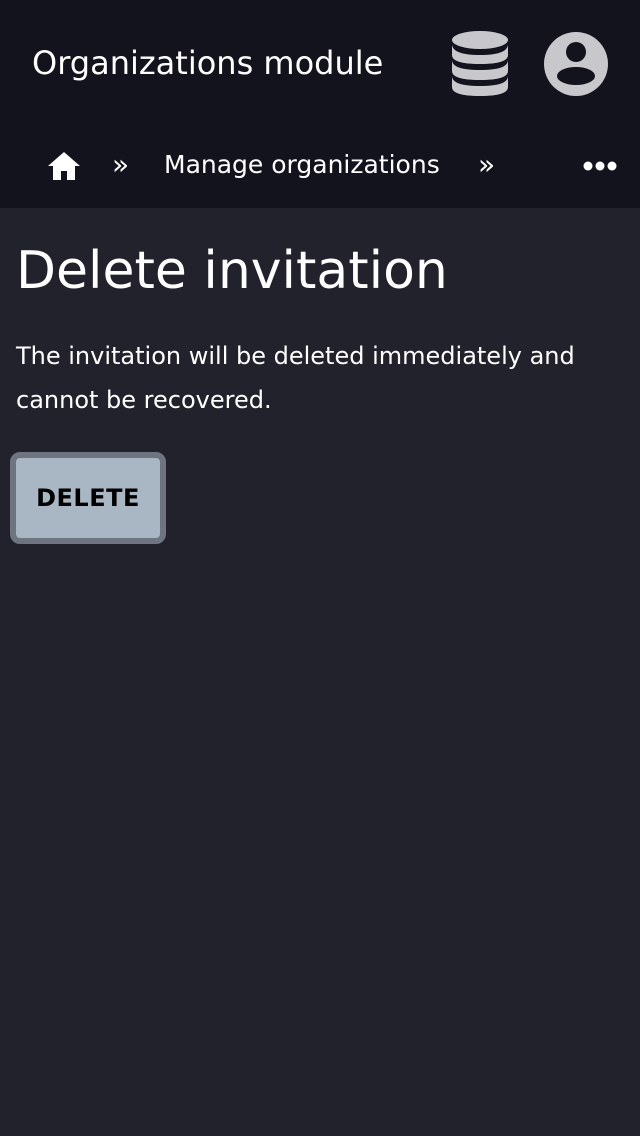 This screenshot has height=1136, width=640. Describe the element at coordinates (600, 166) in the screenshot. I see `more-horizontal-icon` at that location.